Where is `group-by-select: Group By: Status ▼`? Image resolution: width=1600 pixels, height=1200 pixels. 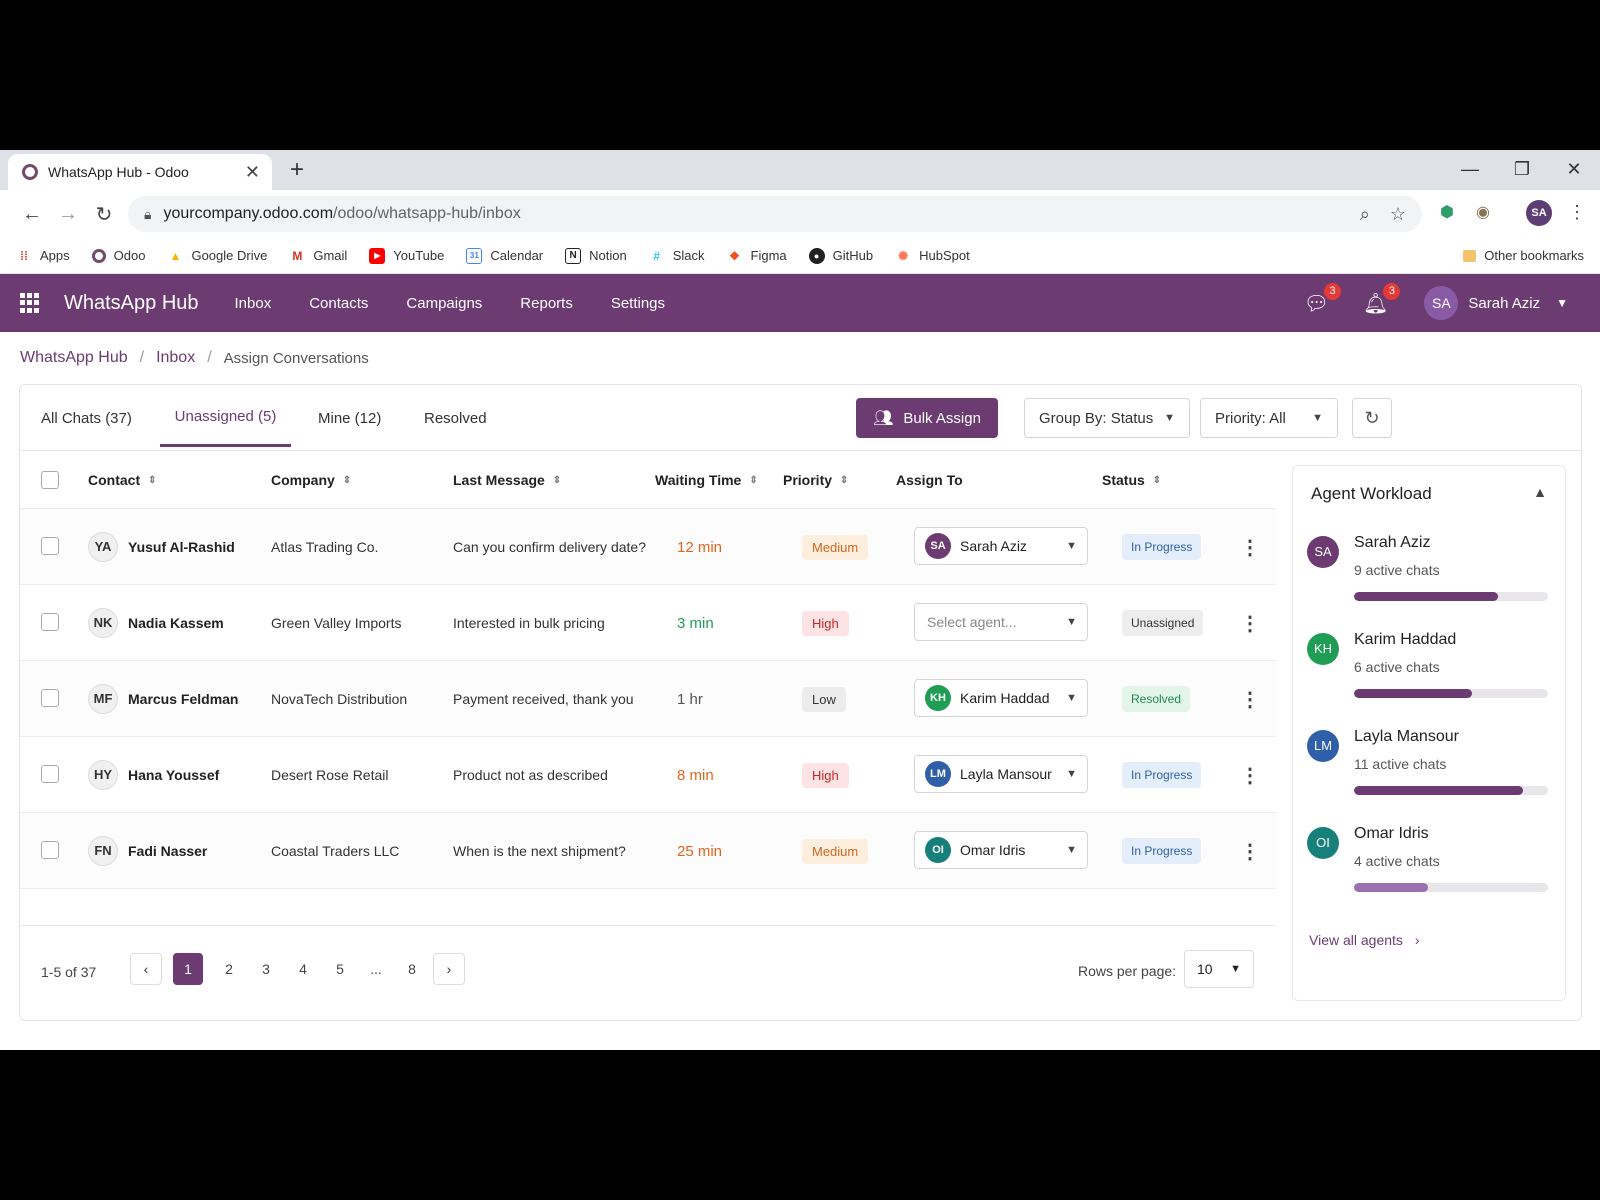 group-by-select: Group By: Status ▼ is located at coordinates (1107, 418).